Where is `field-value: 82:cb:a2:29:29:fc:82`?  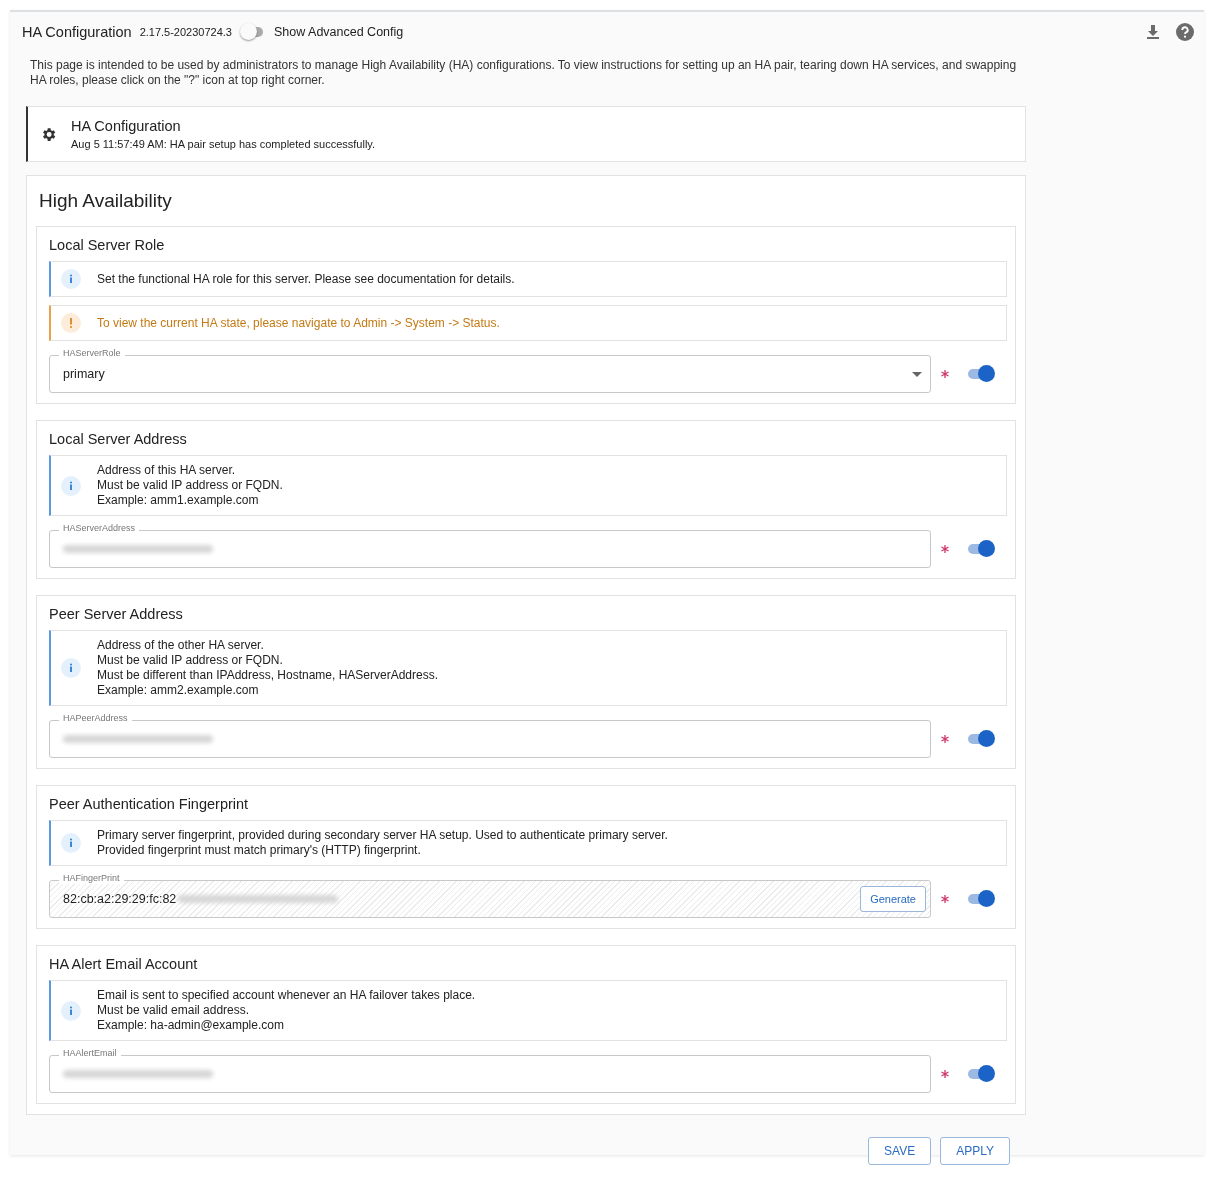 field-value: 82:cb:a2:29:29:fc:82 is located at coordinates (120, 899).